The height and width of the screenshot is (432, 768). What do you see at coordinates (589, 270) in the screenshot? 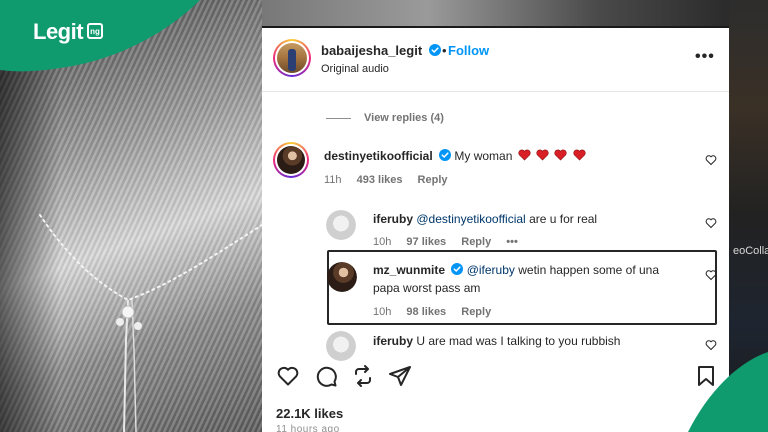
I see `reply-text: wetin happen some of una` at bounding box center [589, 270].